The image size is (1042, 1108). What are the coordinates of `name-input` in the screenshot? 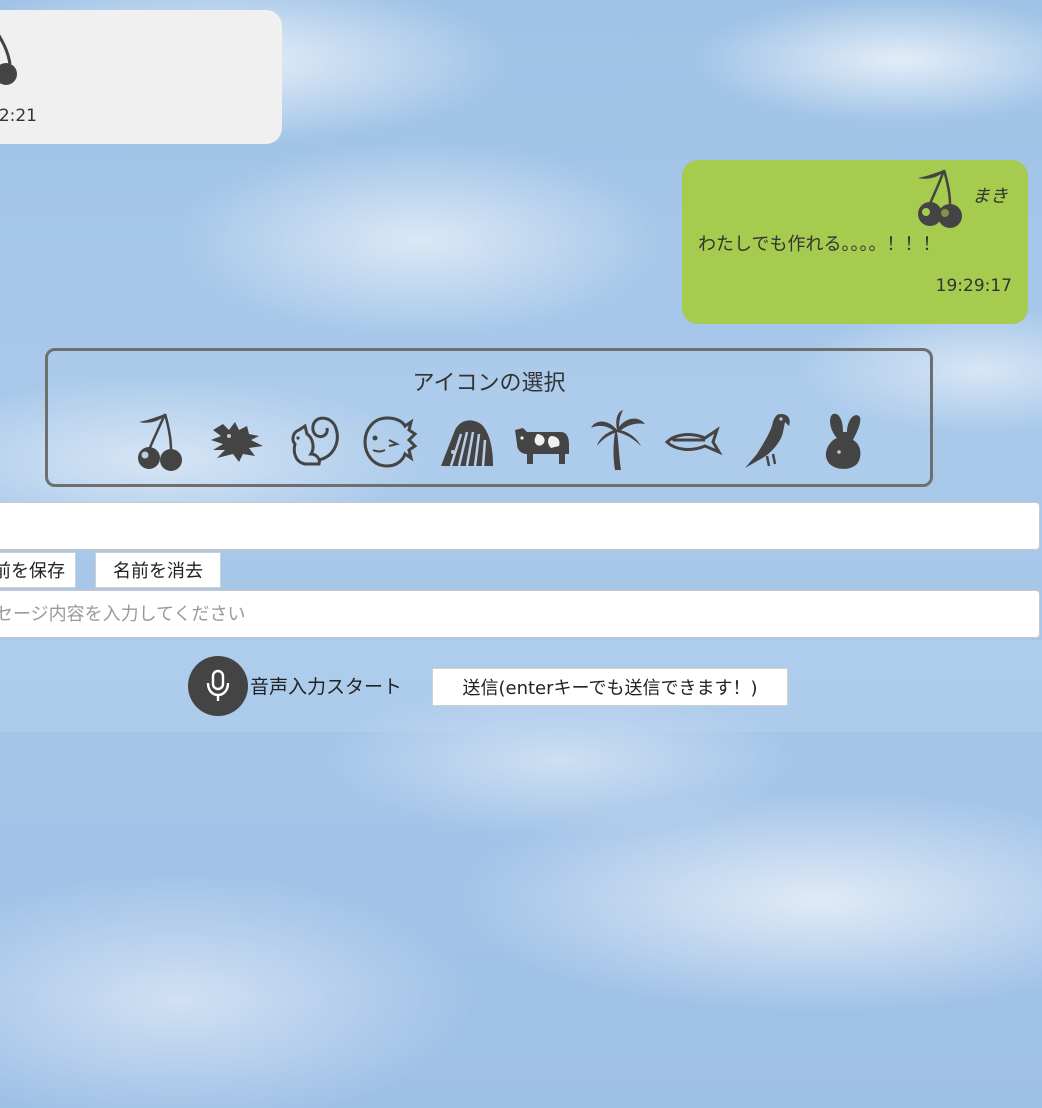 It's located at (520, 526).